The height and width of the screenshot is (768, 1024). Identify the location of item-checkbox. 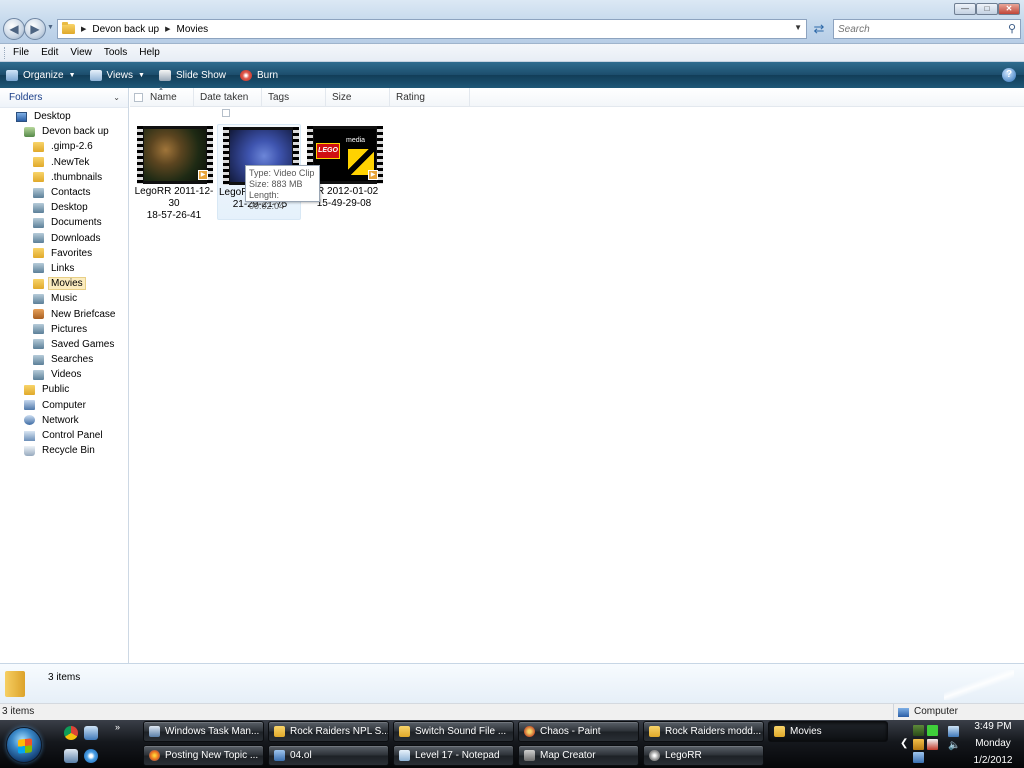
(226, 113).